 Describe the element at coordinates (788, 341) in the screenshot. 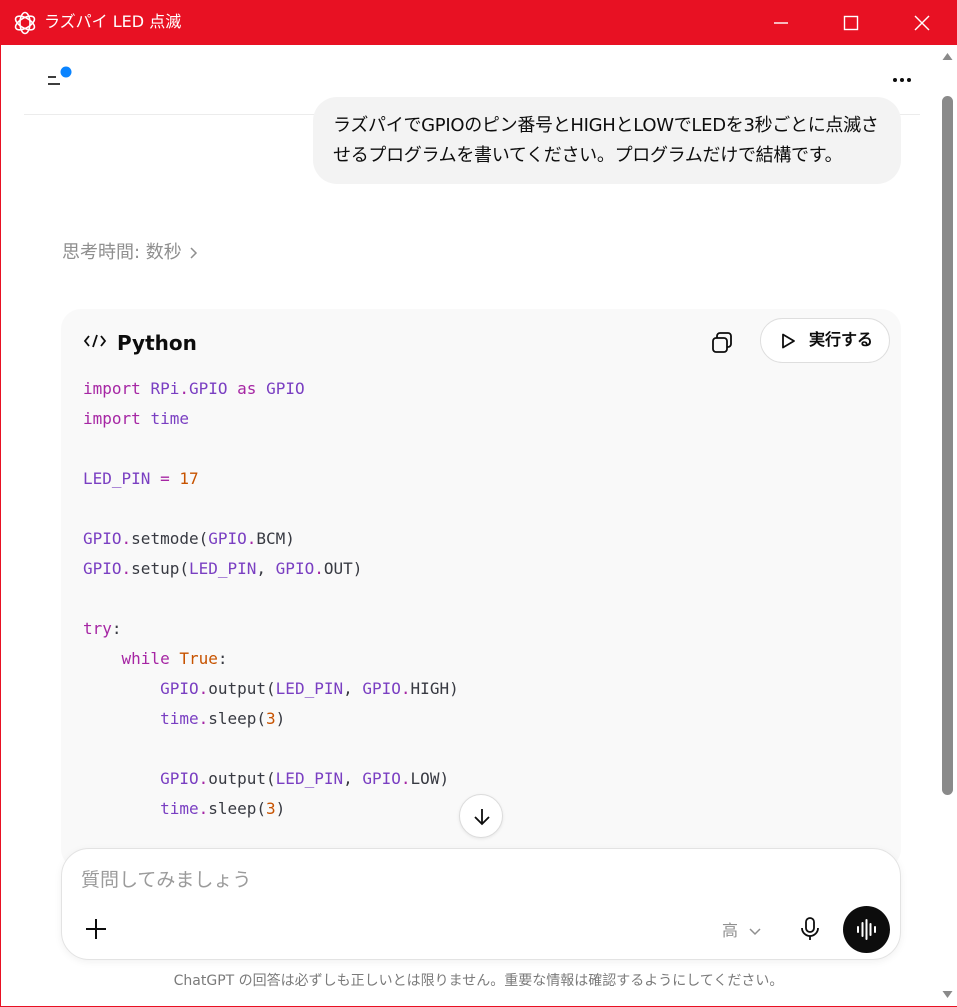

I see `play-icon` at that location.